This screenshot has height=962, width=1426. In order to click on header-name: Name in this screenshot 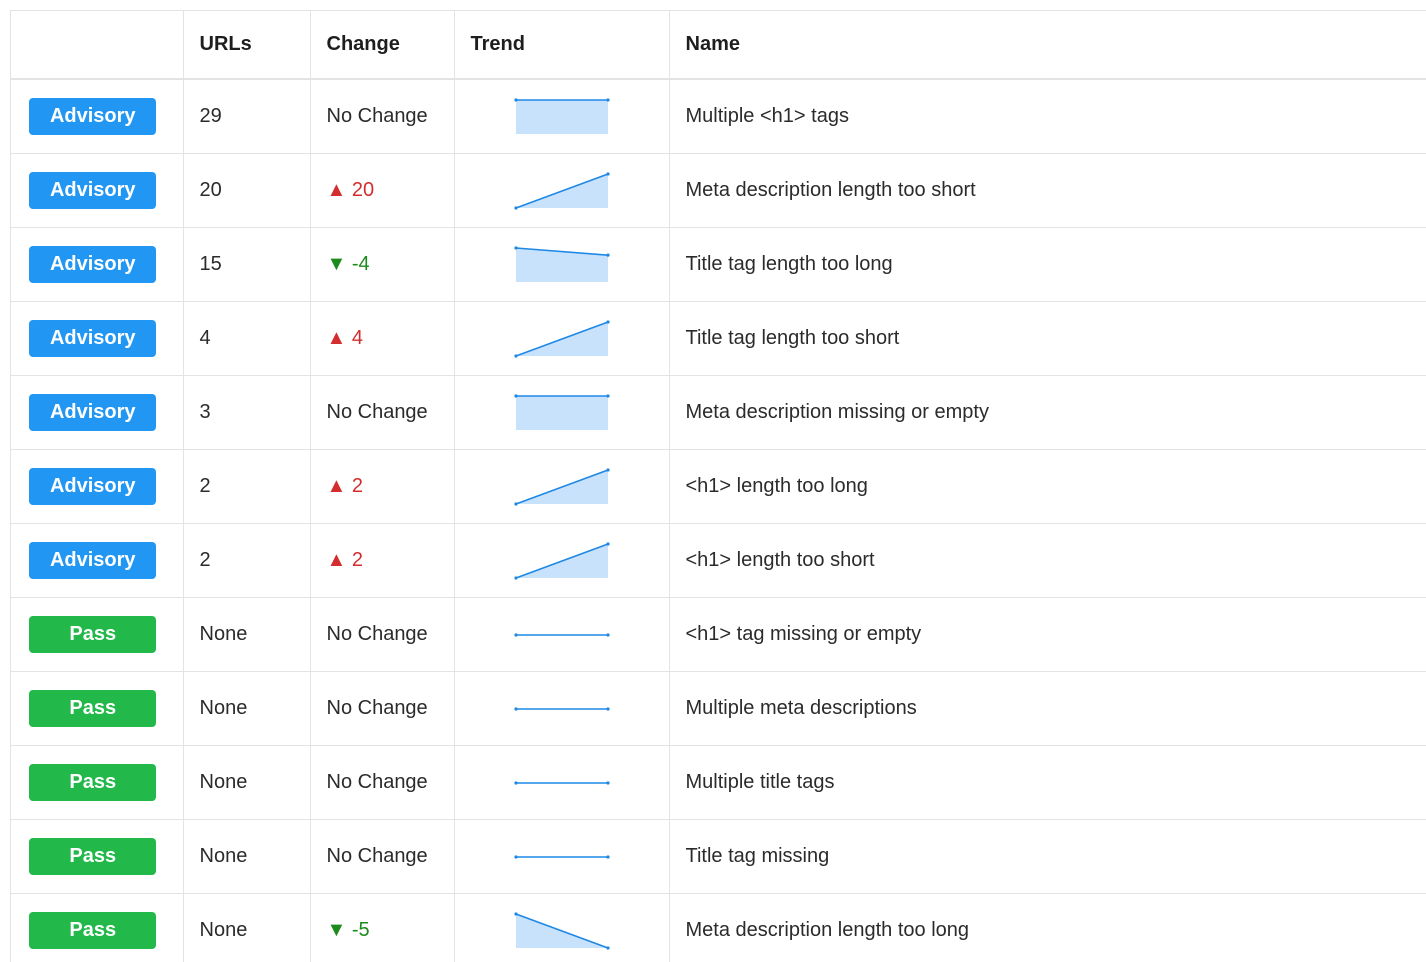, I will do `click(1047, 45)`.